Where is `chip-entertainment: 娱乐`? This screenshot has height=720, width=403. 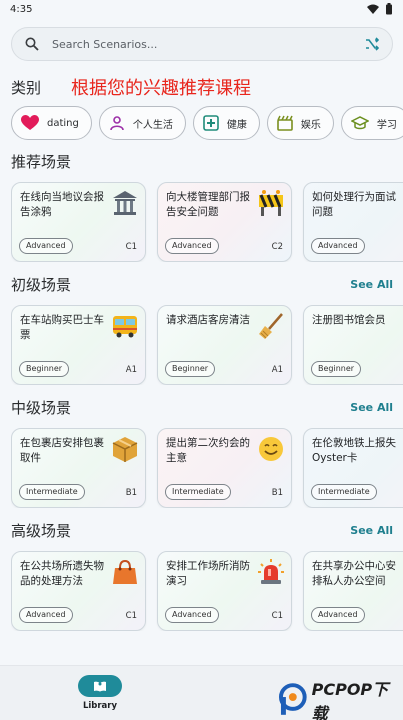
chip-entertainment: 娱乐 is located at coordinates (300, 123).